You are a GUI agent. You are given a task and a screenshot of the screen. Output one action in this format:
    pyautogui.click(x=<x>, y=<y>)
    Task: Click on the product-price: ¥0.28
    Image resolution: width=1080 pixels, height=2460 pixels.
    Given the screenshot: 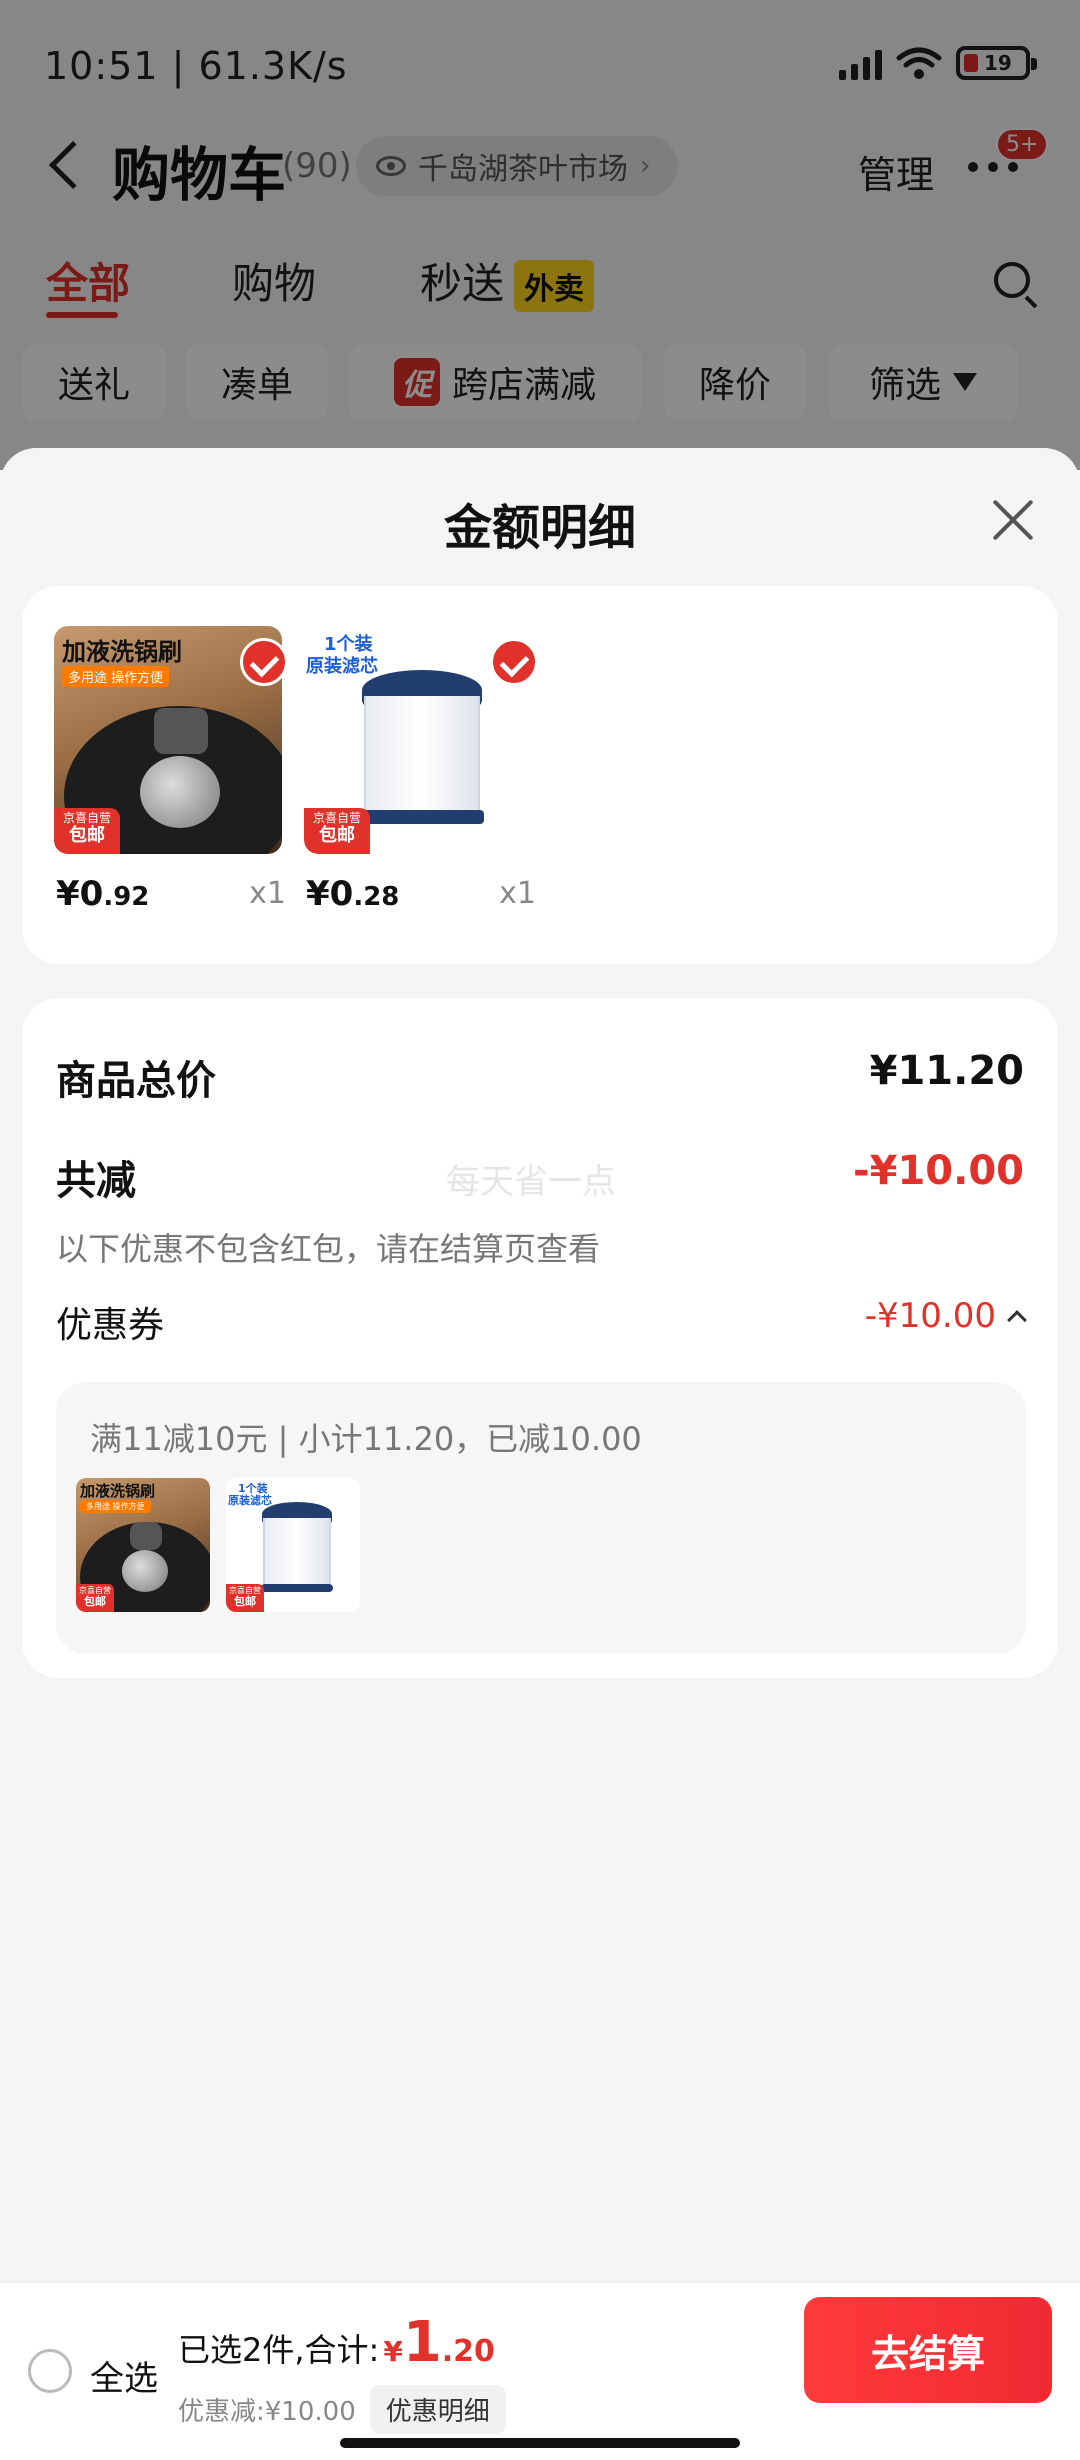 What is the action you would take?
    pyautogui.click(x=352, y=894)
    